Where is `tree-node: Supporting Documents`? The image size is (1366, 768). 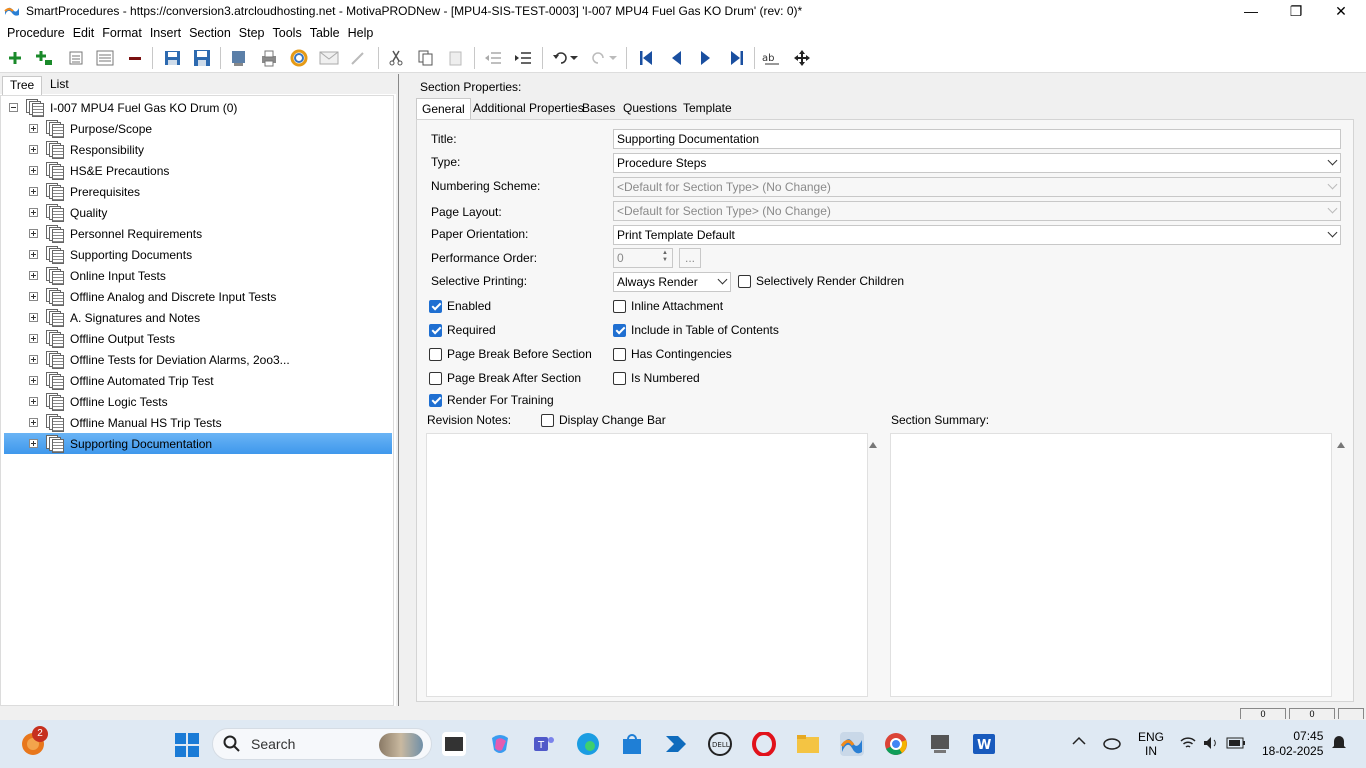
tree-node: Supporting Documents is located at coordinates (110, 254).